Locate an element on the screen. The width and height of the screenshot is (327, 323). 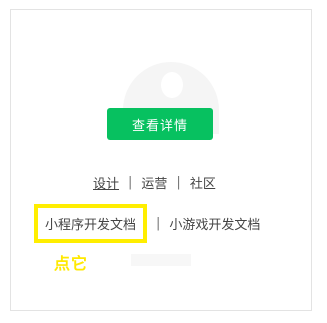
highlight-box: 小程序开发文档 is located at coordinates (91, 223).